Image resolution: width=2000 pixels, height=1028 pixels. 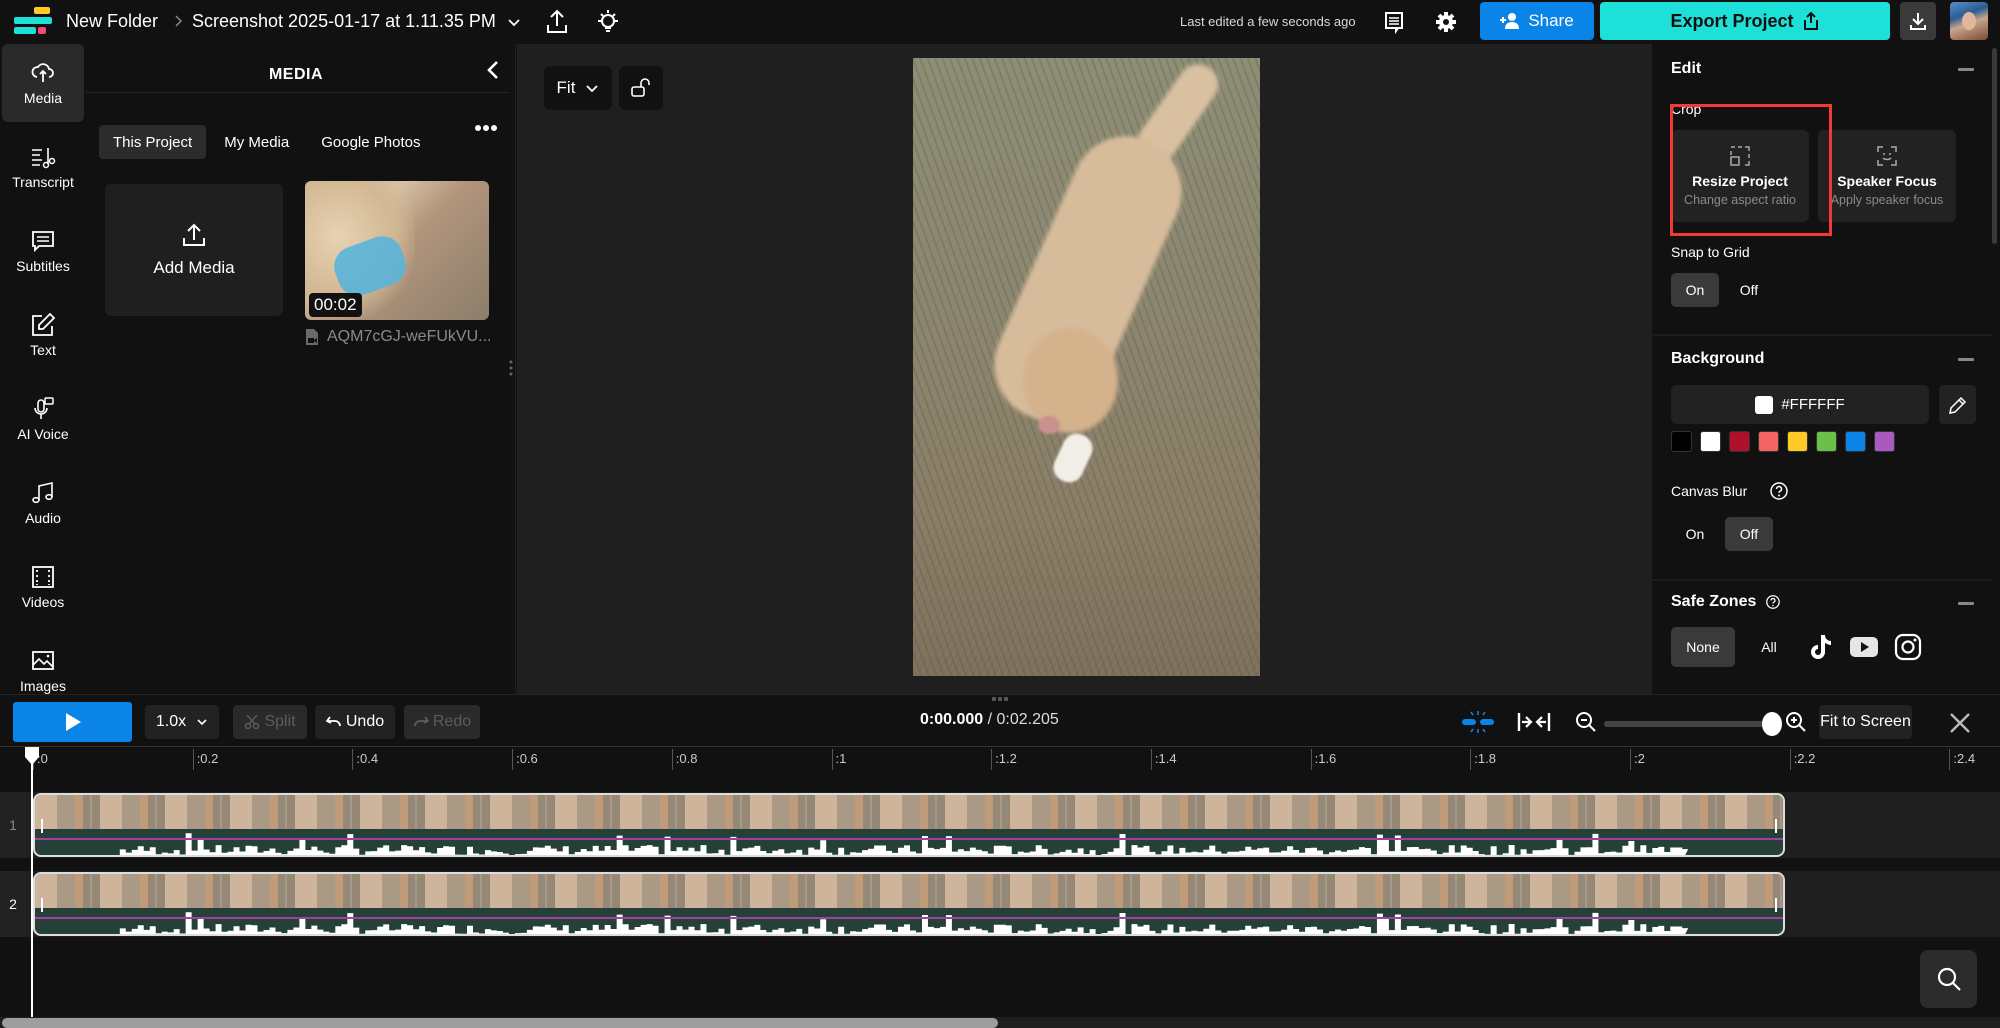 What do you see at coordinates (43, 167) in the screenshot?
I see `sidebar-item-transcript: Transcript` at bounding box center [43, 167].